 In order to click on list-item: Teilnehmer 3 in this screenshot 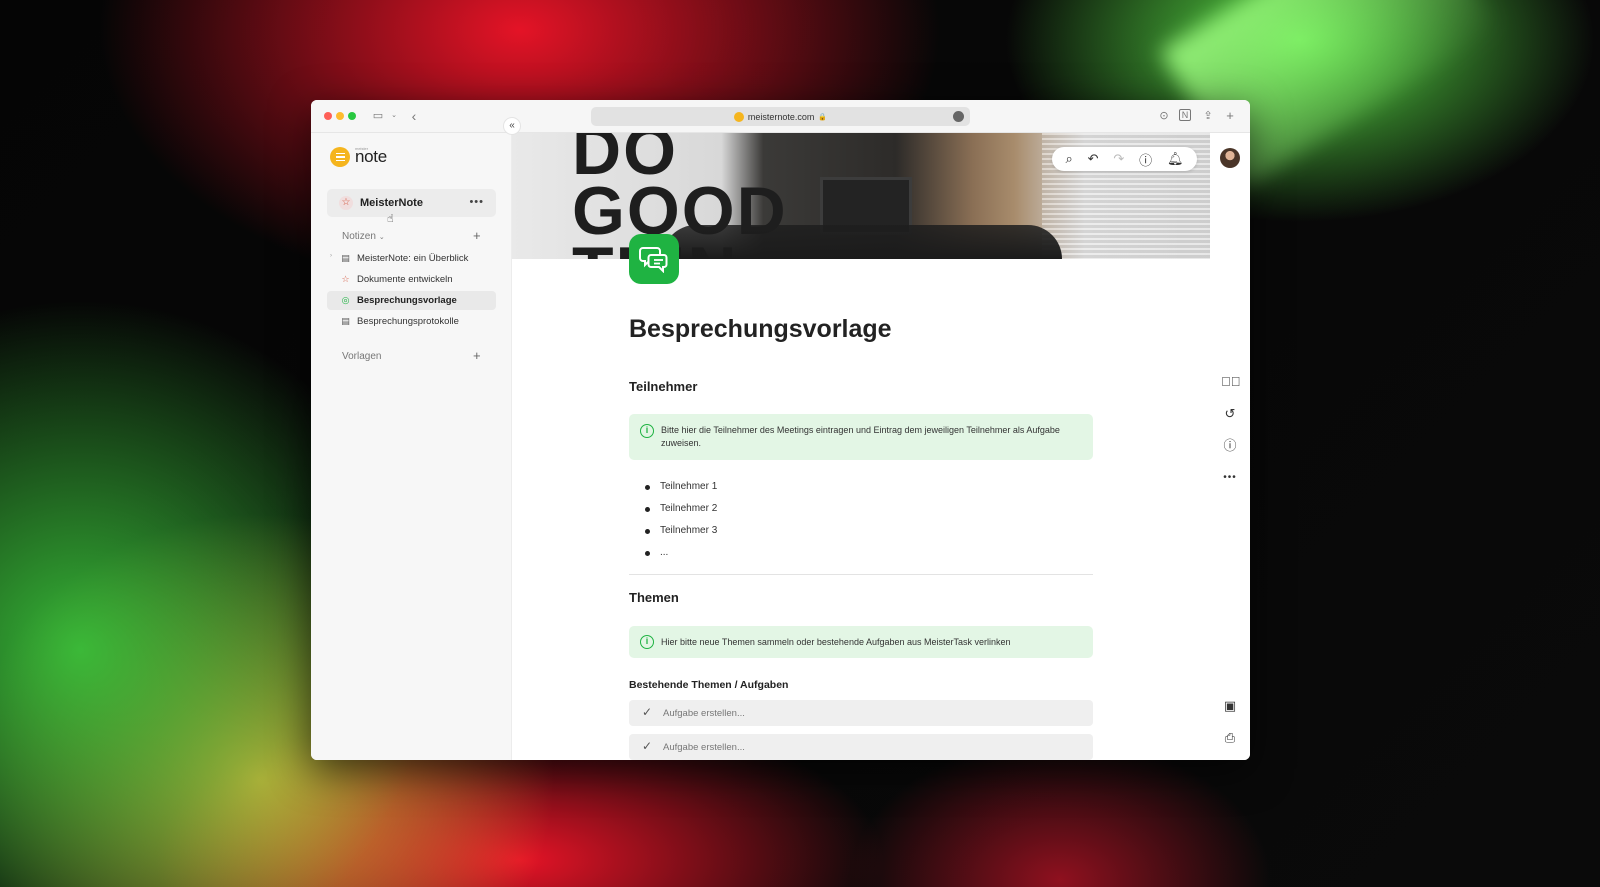, I will do `click(681, 535)`.